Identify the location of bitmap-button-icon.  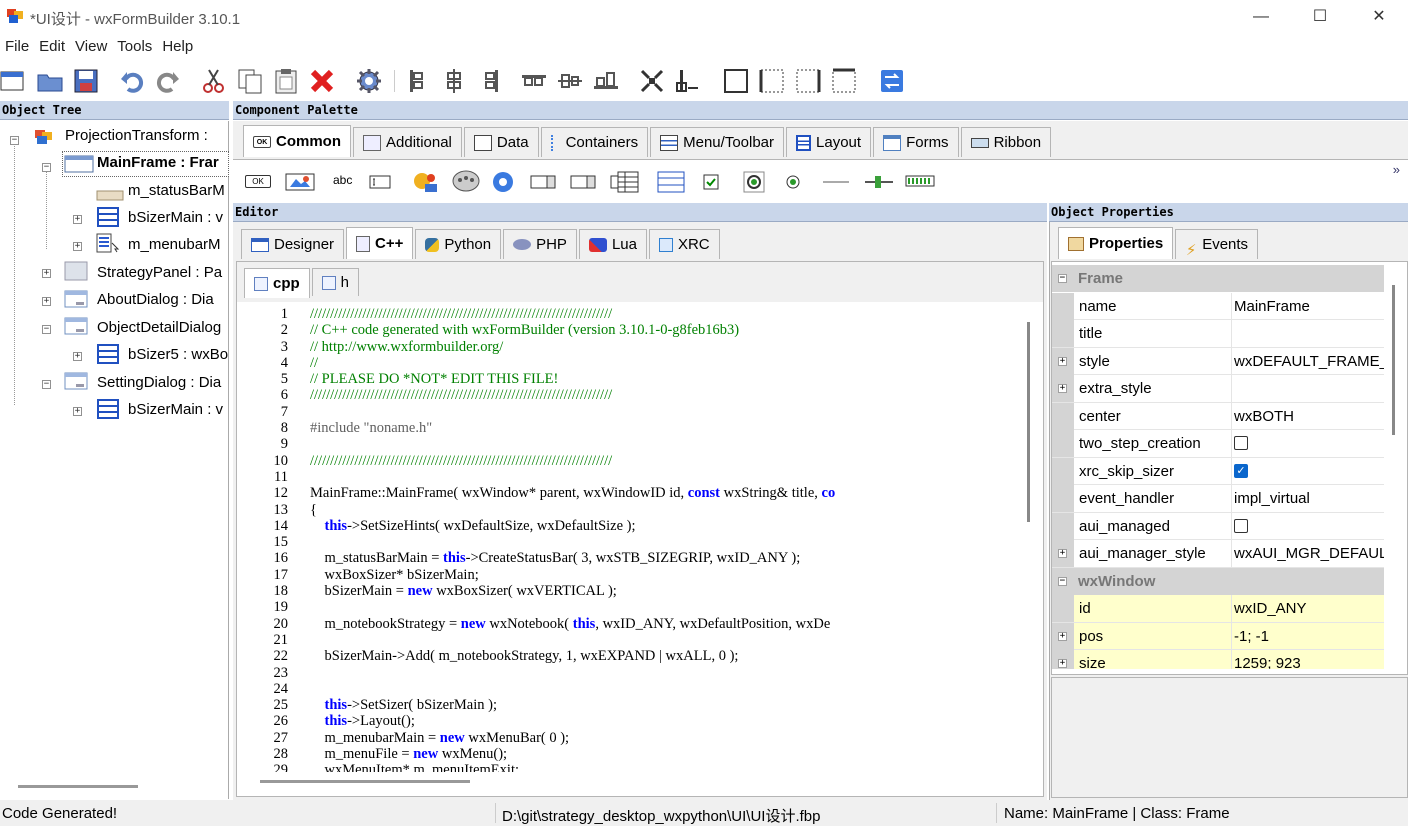
(300, 182).